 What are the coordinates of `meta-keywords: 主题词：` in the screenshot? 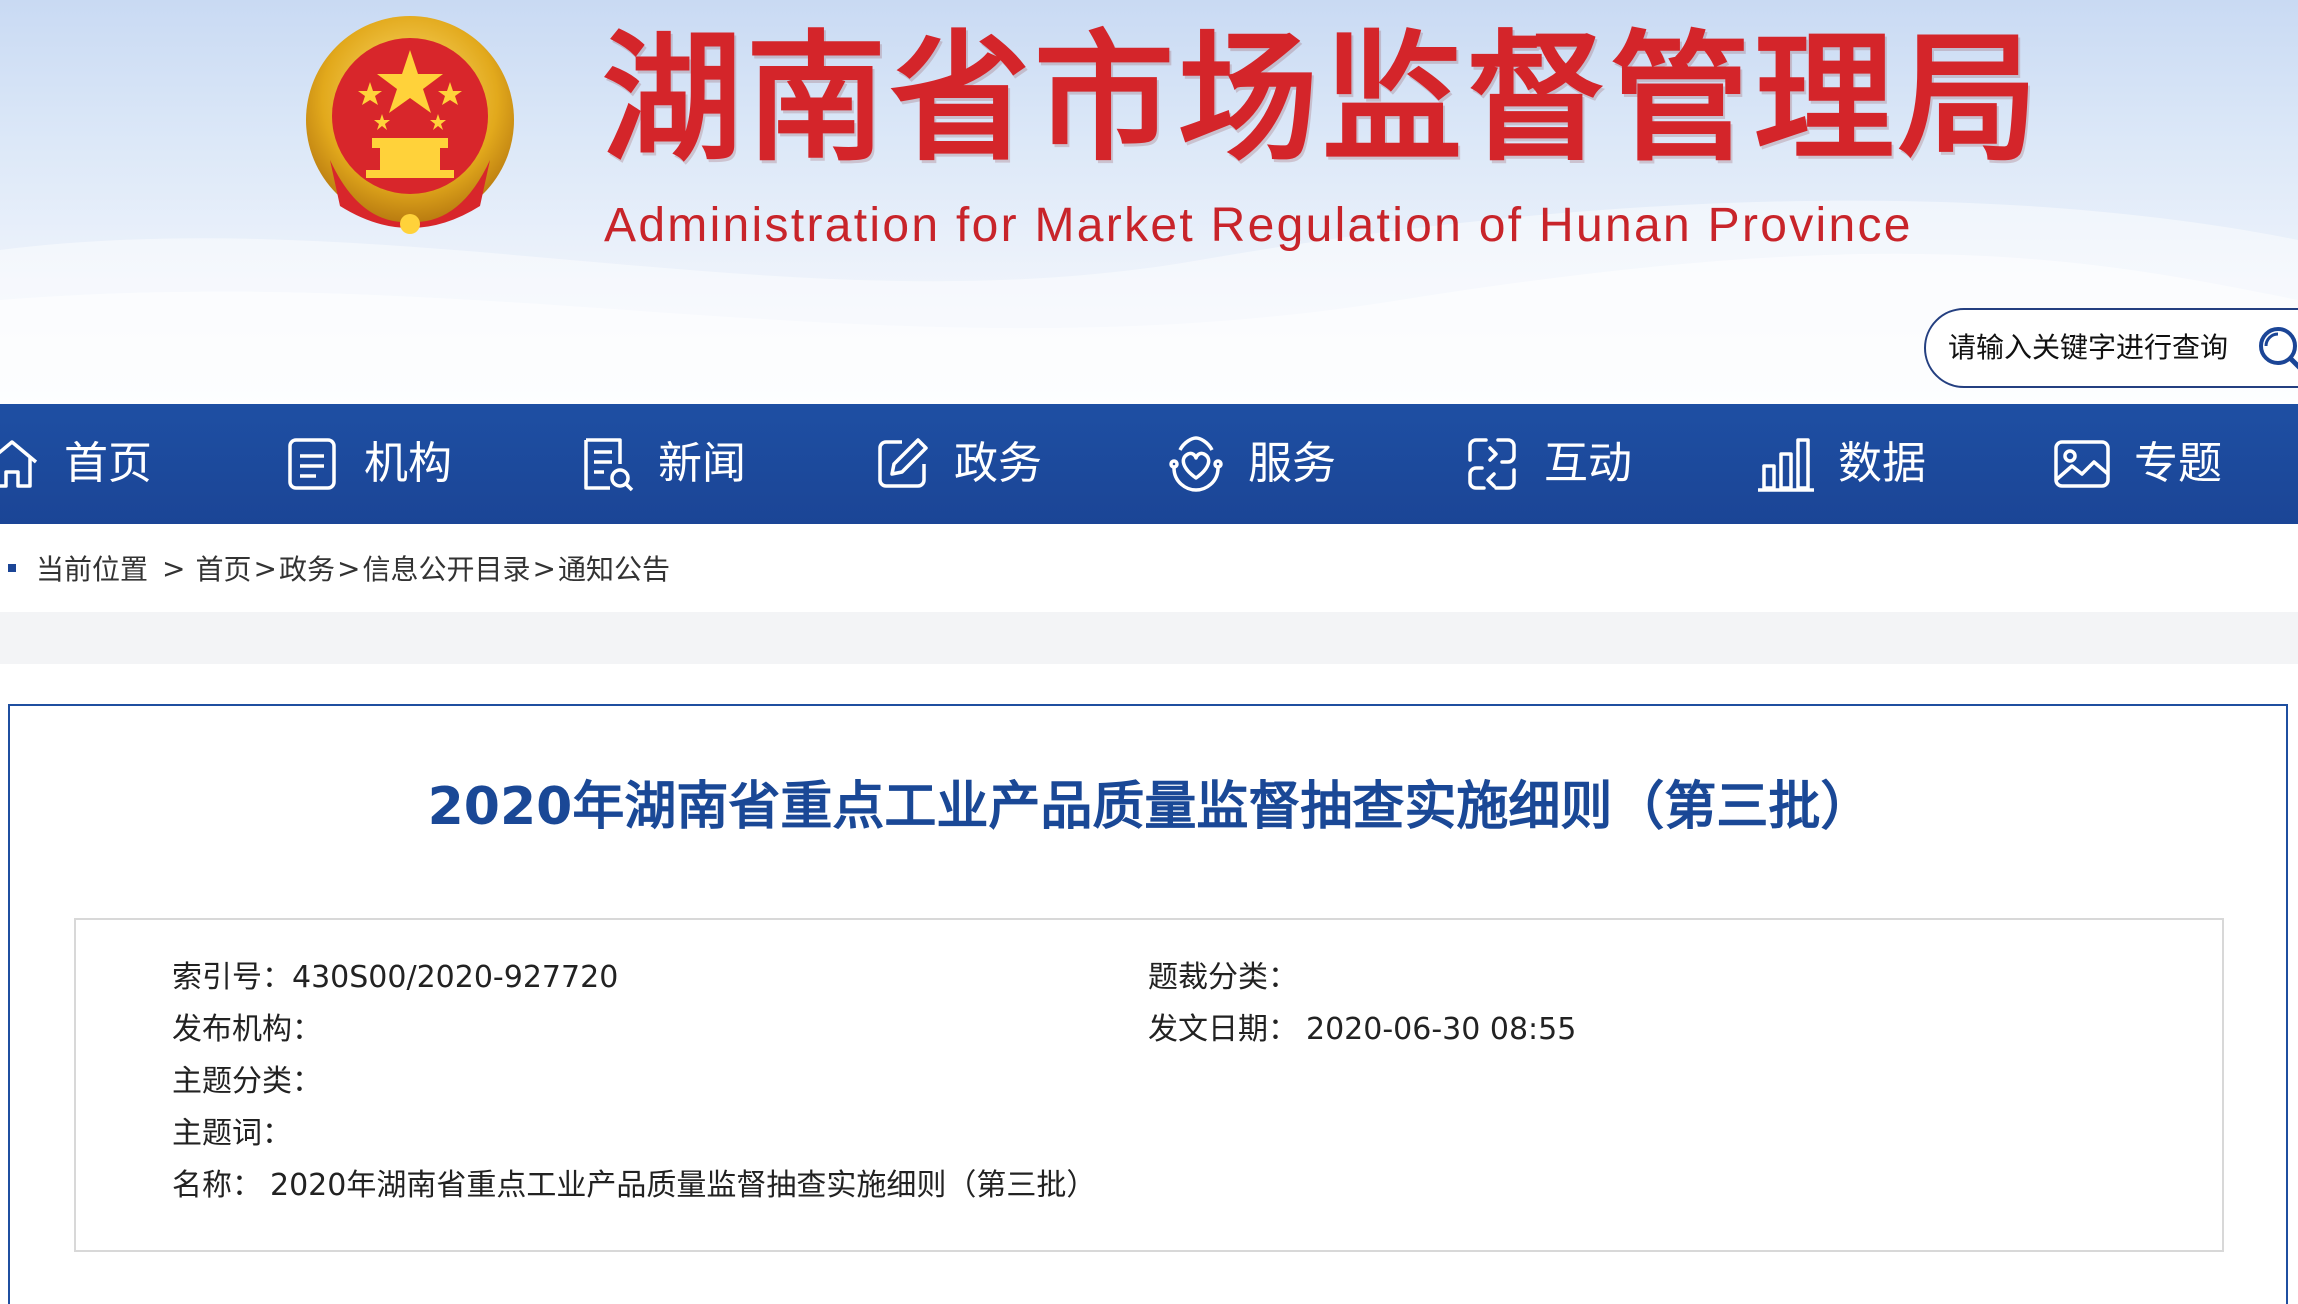 It's located at (232, 1134).